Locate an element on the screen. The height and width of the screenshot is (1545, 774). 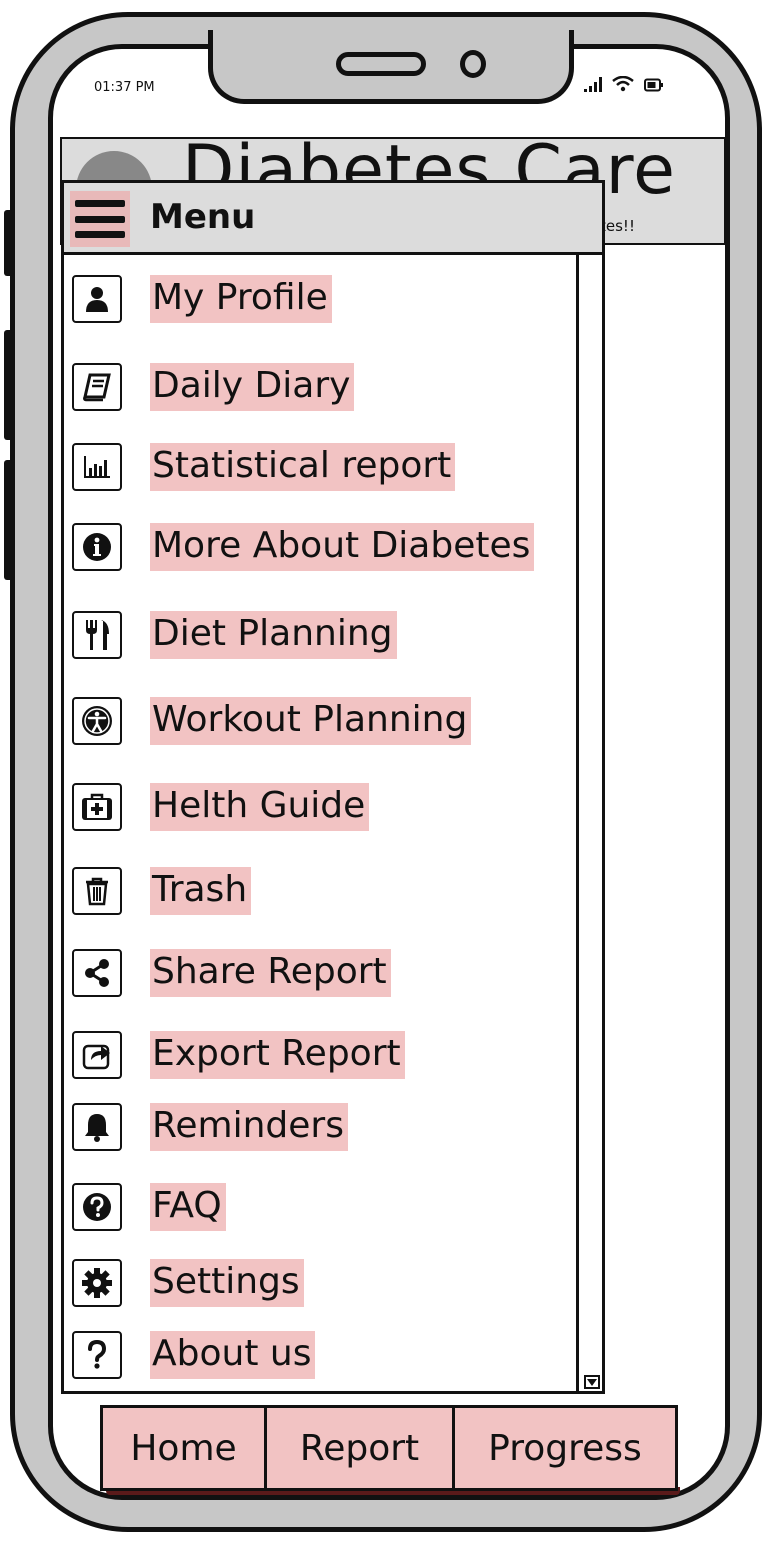
wifi-icon is located at coordinates (623, 84).